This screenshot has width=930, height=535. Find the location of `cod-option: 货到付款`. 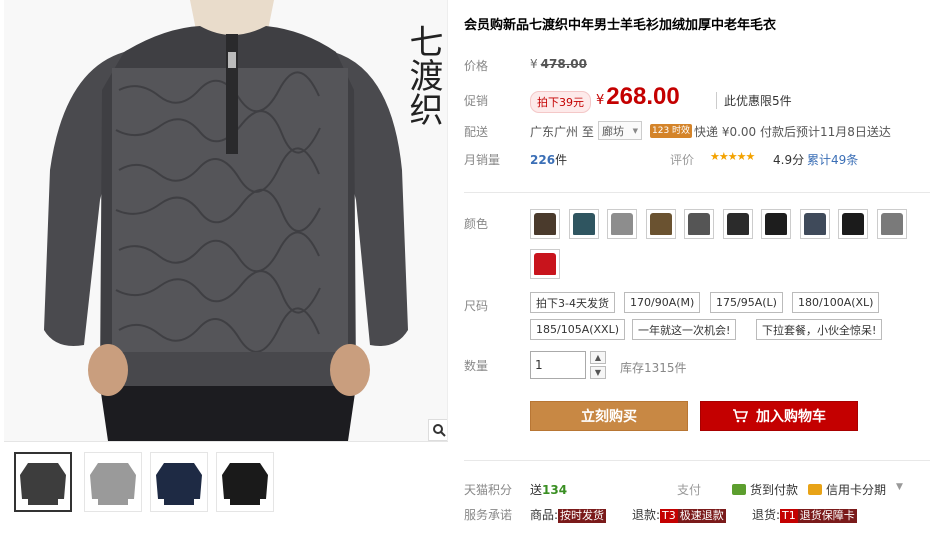

cod-option: 货到付款 is located at coordinates (765, 489).